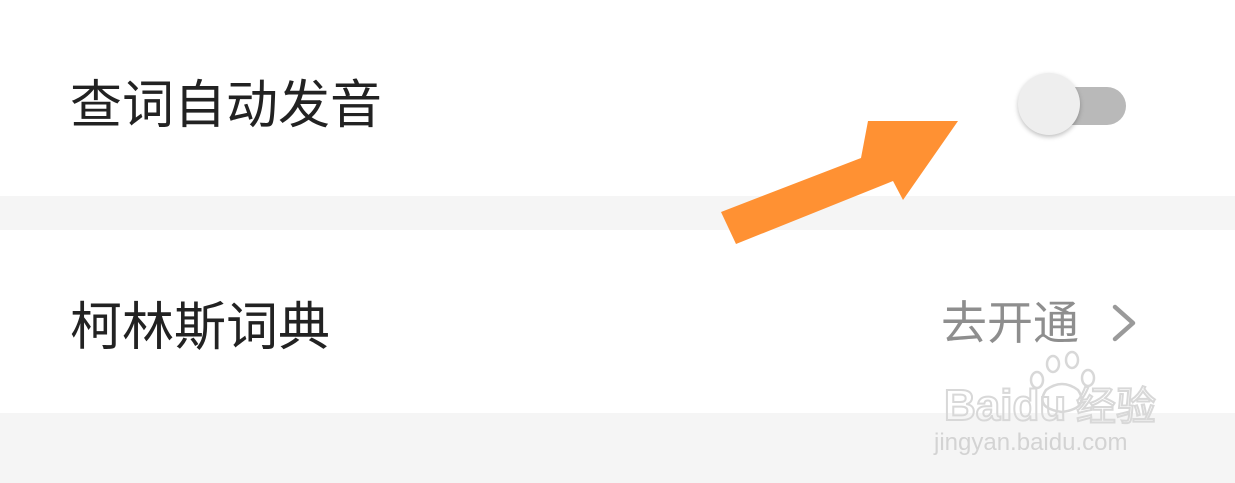 This screenshot has width=1235, height=483. What do you see at coordinates (226, 106) in the screenshot?
I see `auto-pronounce-label: 查词自动发音` at bounding box center [226, 106].